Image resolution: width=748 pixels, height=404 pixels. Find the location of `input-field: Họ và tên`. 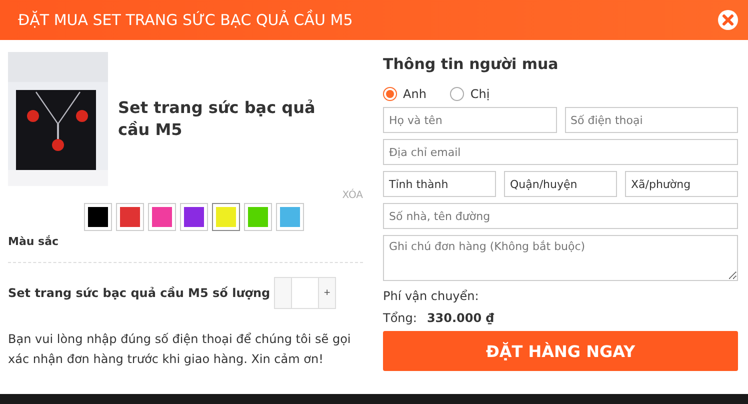

input-field: Họ và tên is located at coordinates (469, 120).